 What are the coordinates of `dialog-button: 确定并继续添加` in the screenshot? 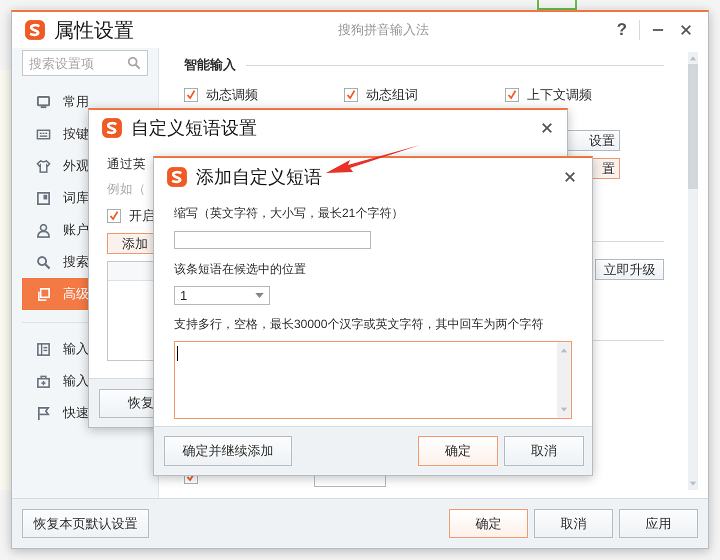 It's located at (228, 451).